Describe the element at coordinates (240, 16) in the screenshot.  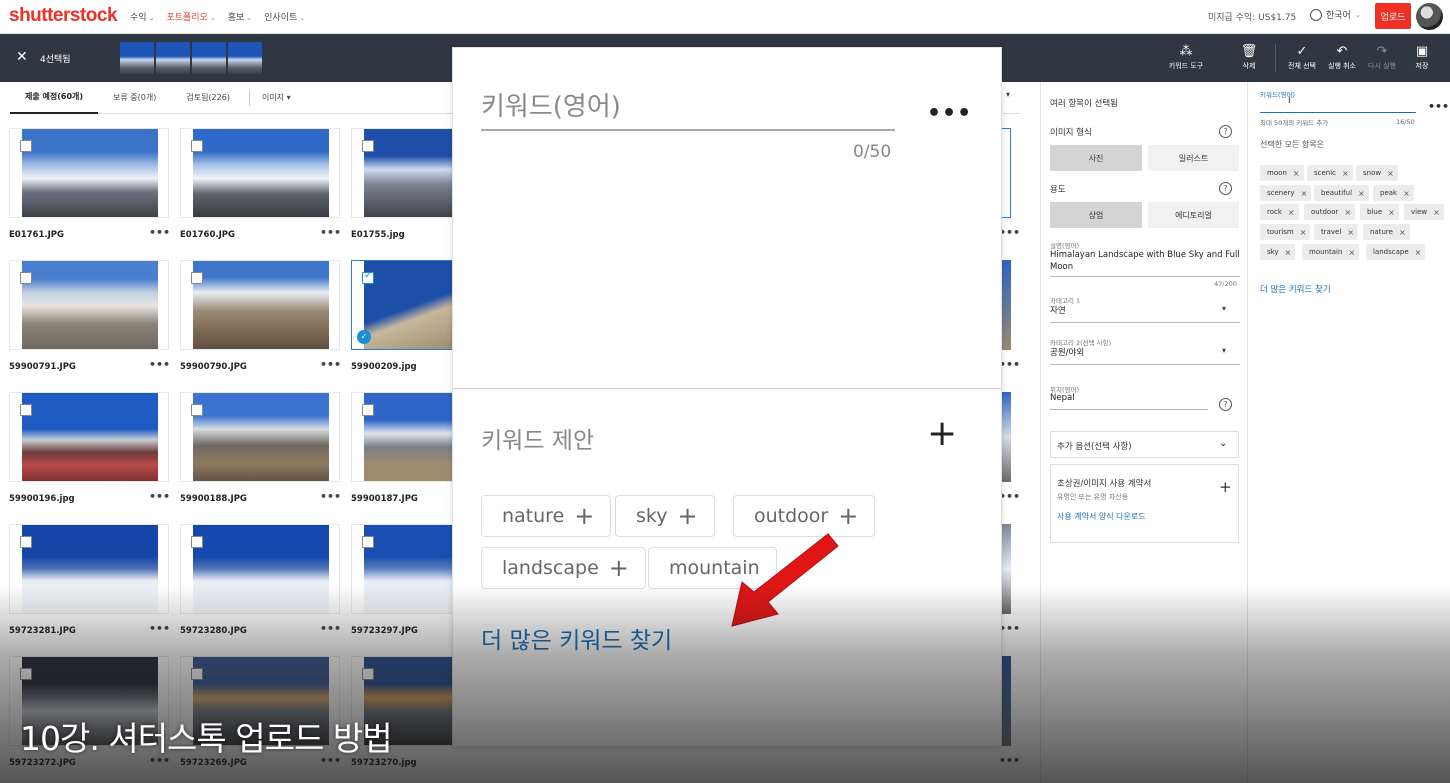
I see `nav-promote: 홍보 ⌄` at that location.